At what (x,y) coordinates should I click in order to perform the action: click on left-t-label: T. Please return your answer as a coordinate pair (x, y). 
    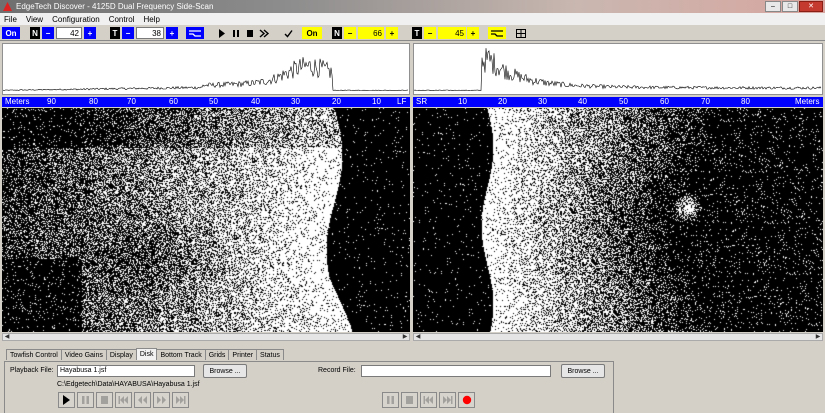
    Looking at the image, I should click on (115, 33).